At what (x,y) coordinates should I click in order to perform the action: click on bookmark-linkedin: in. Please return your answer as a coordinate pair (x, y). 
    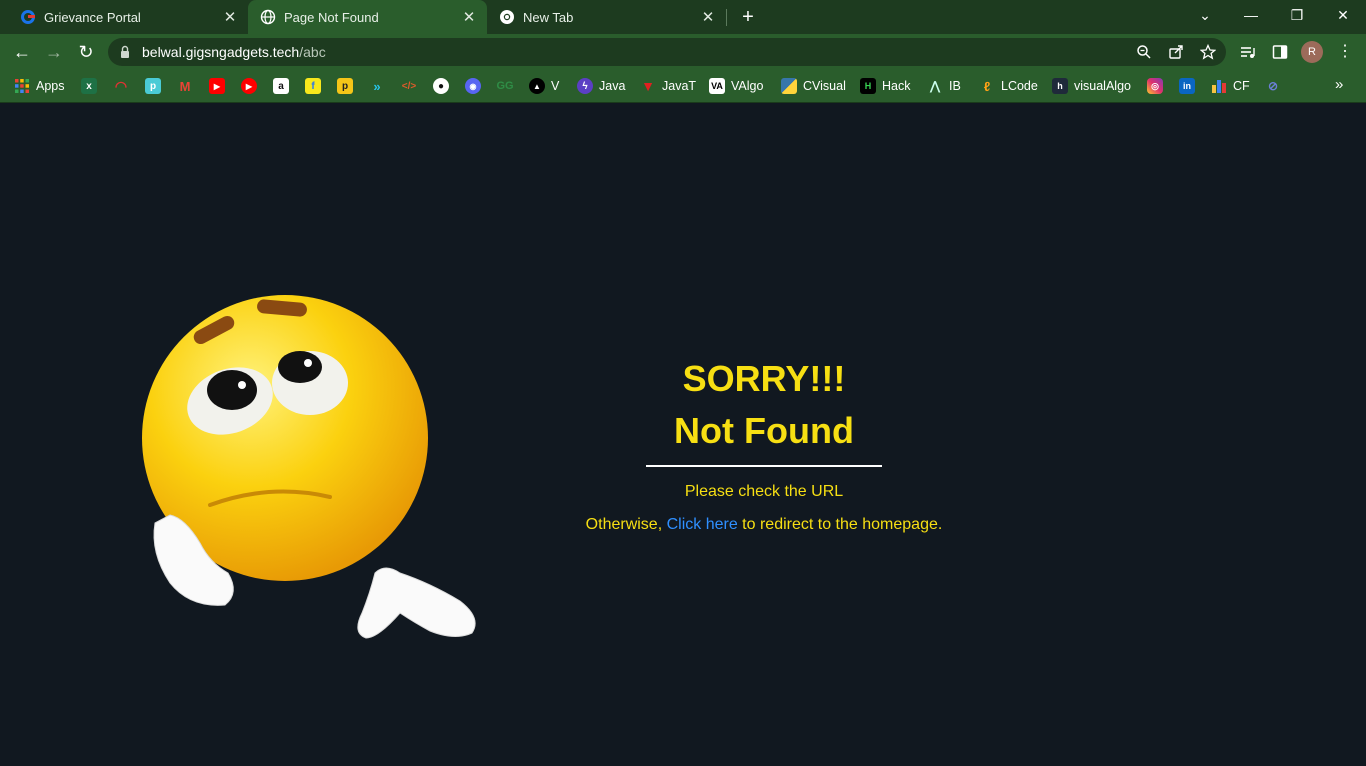
    Looking at the image, I should click on (1187, 86).